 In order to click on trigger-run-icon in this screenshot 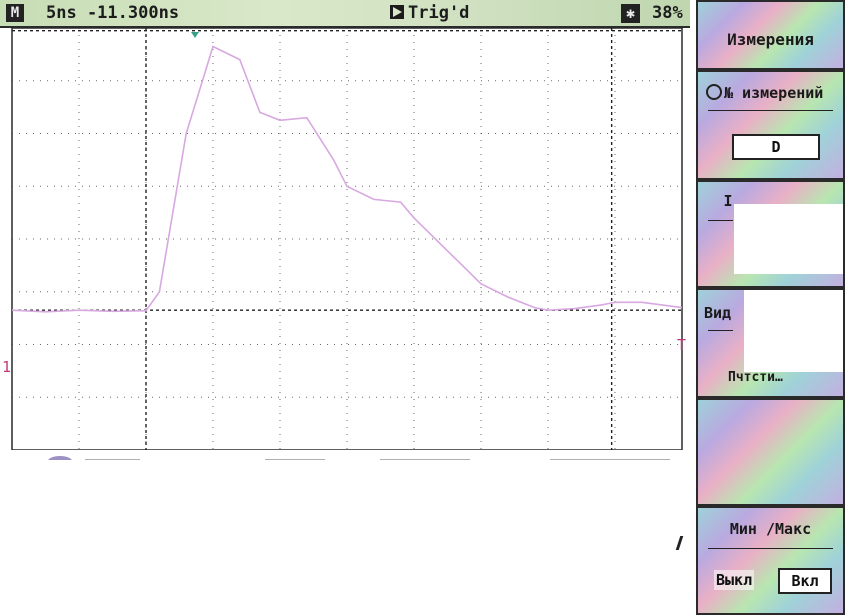, I will do `click(397, 12)`.